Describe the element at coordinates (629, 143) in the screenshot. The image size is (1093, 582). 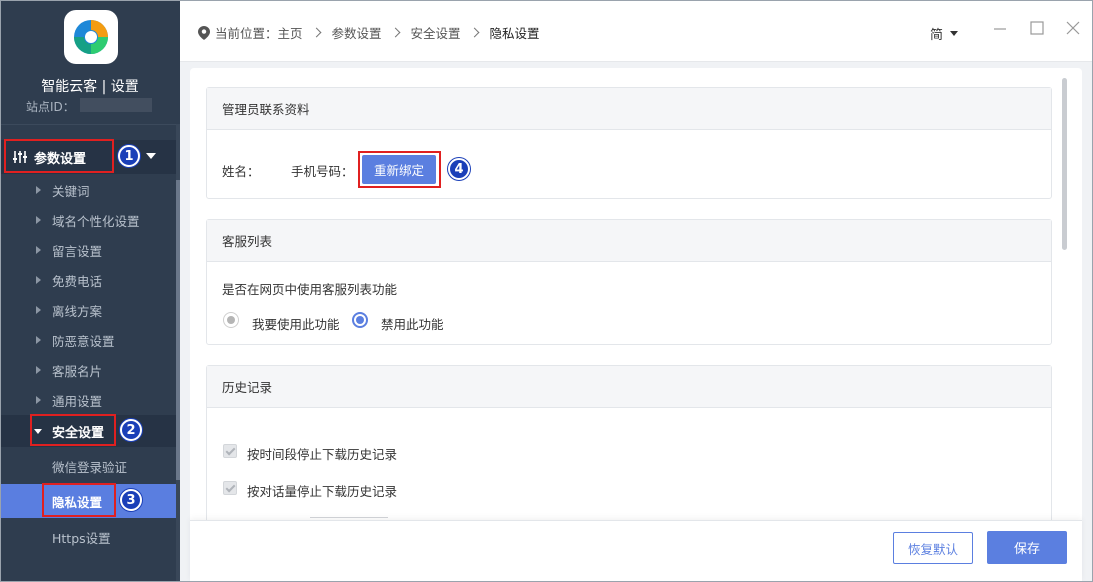
I see `admin-contact-card: 管理员联系资料` at that location.